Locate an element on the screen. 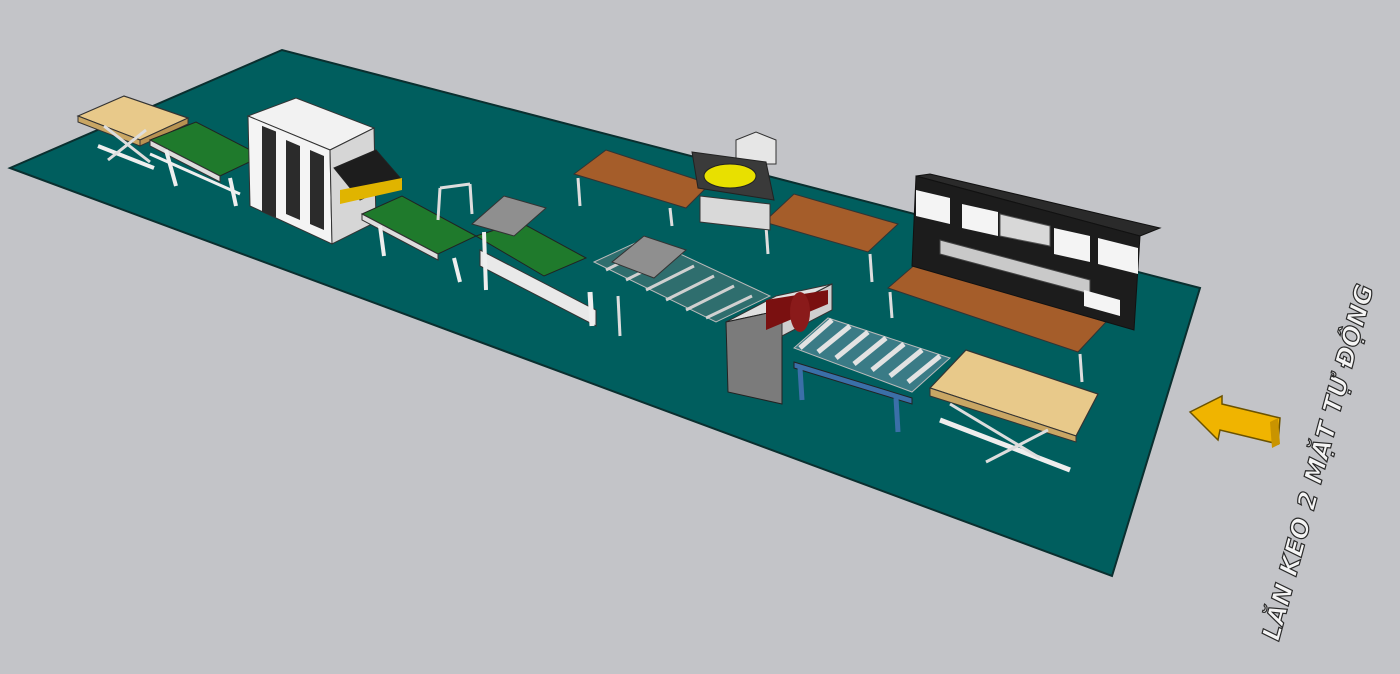 The image size is (1400, 674). direction-arrow-icon is located at coordinates (1234, 421).